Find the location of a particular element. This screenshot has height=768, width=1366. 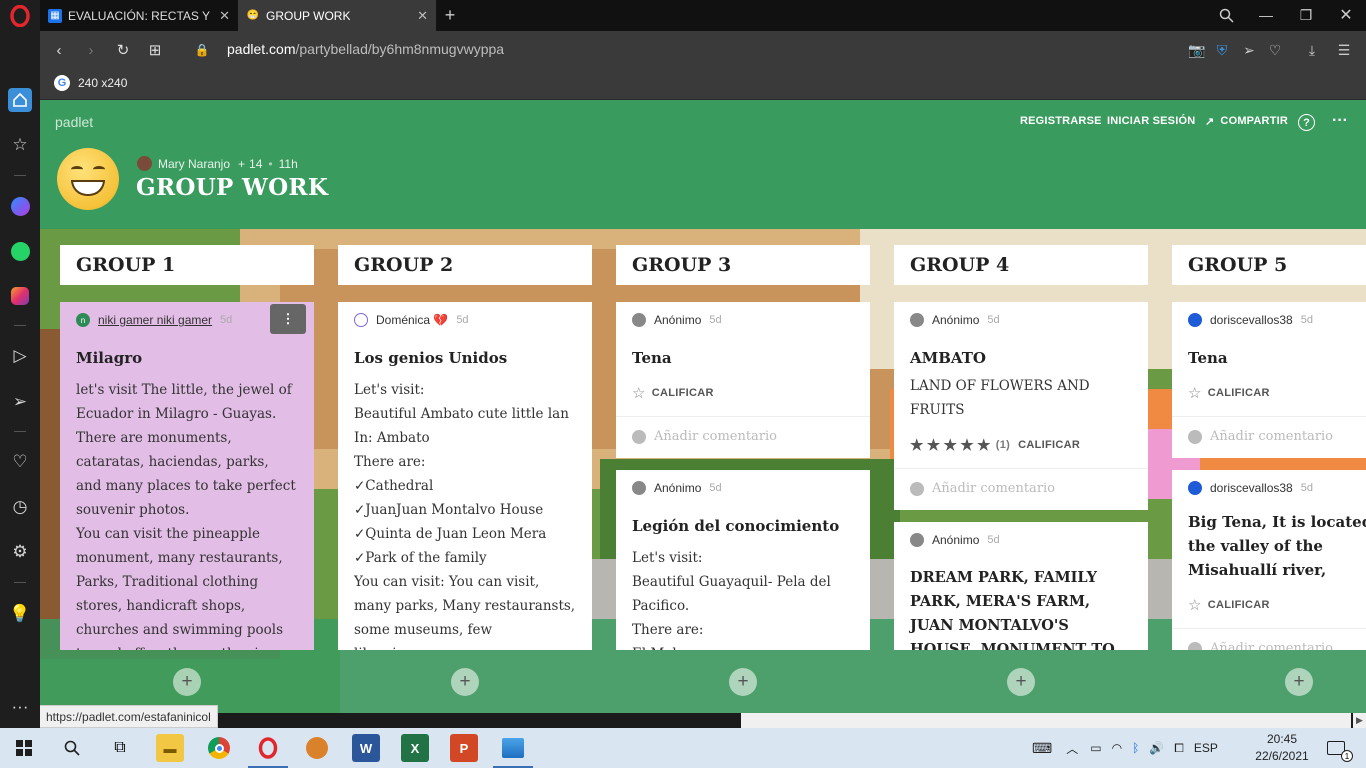

author-avatar is located at coordinates (144, 163).